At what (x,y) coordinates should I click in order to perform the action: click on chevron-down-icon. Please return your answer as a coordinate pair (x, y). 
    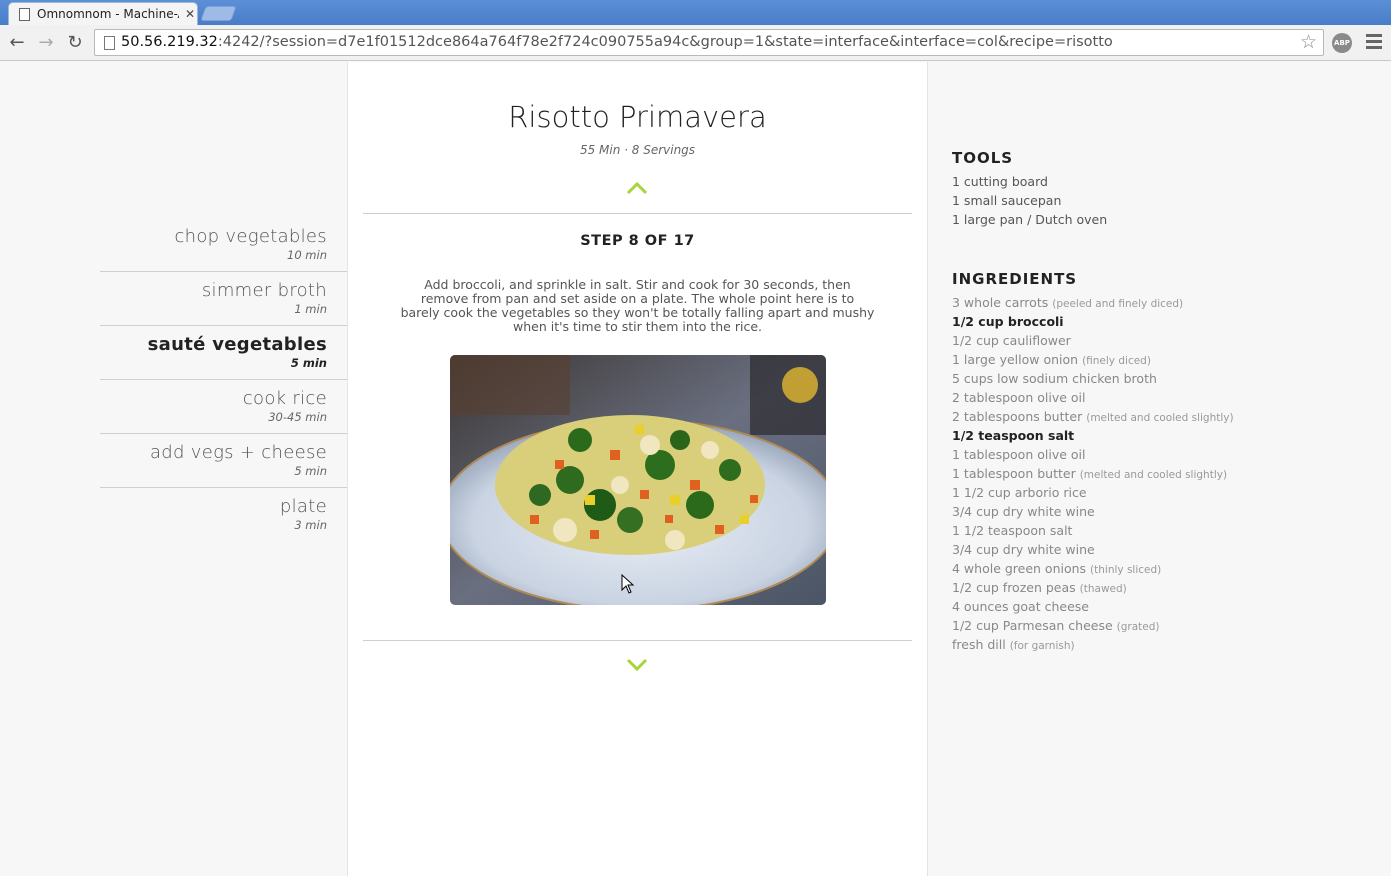
    Looking at the image, I should click on (637, 665).